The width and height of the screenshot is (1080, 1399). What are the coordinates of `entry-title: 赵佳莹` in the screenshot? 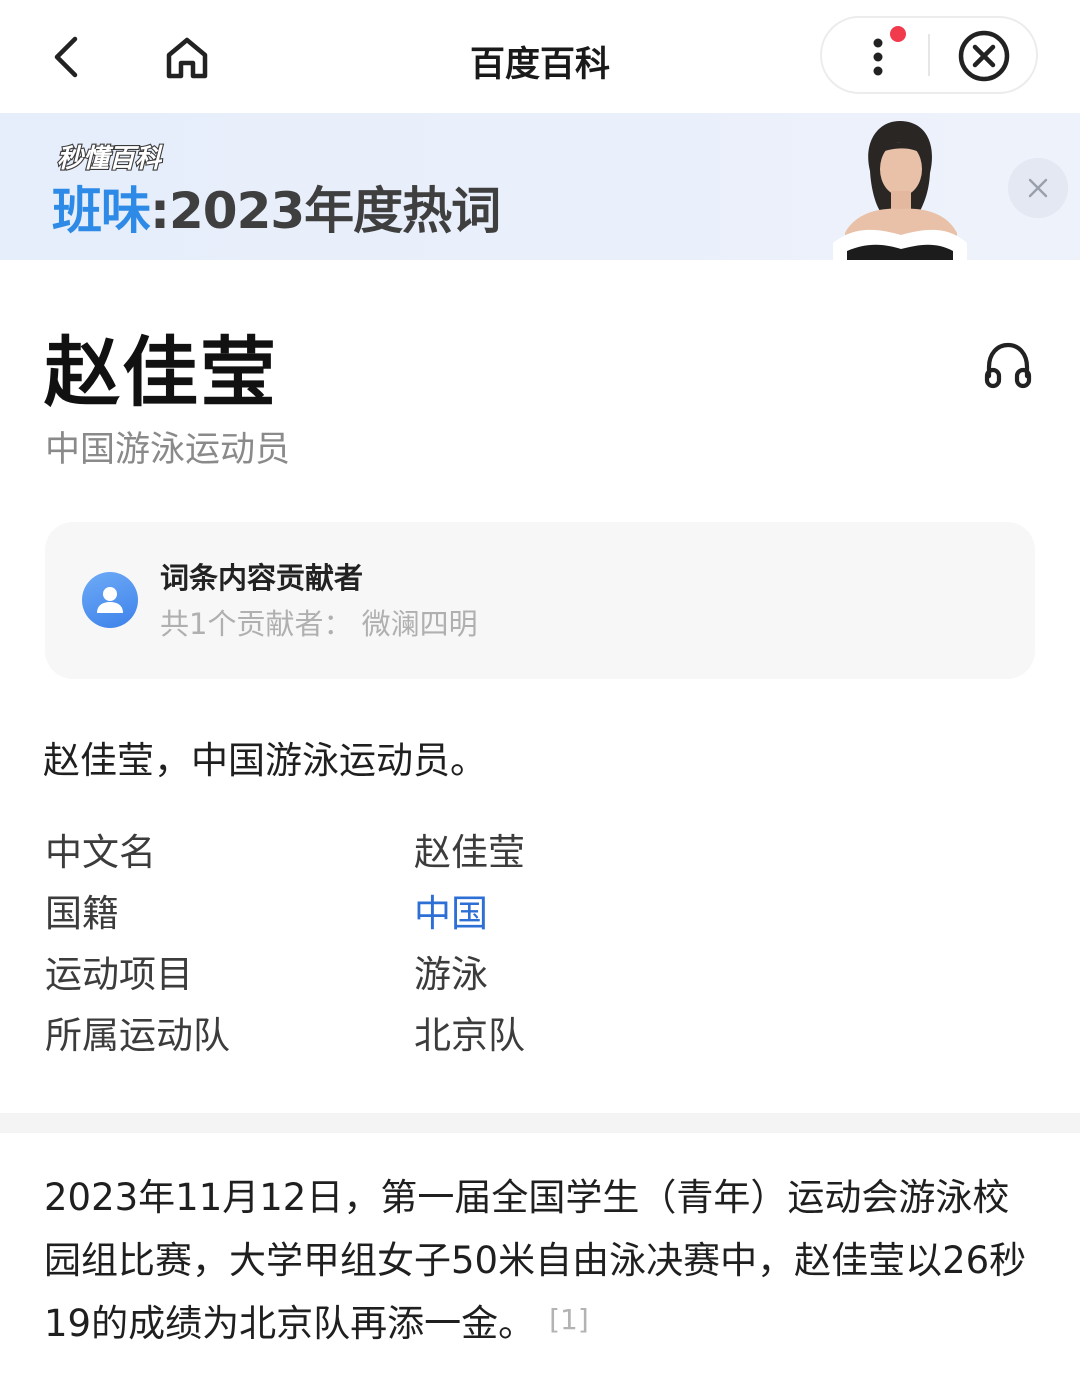 It's located at (161, 372).